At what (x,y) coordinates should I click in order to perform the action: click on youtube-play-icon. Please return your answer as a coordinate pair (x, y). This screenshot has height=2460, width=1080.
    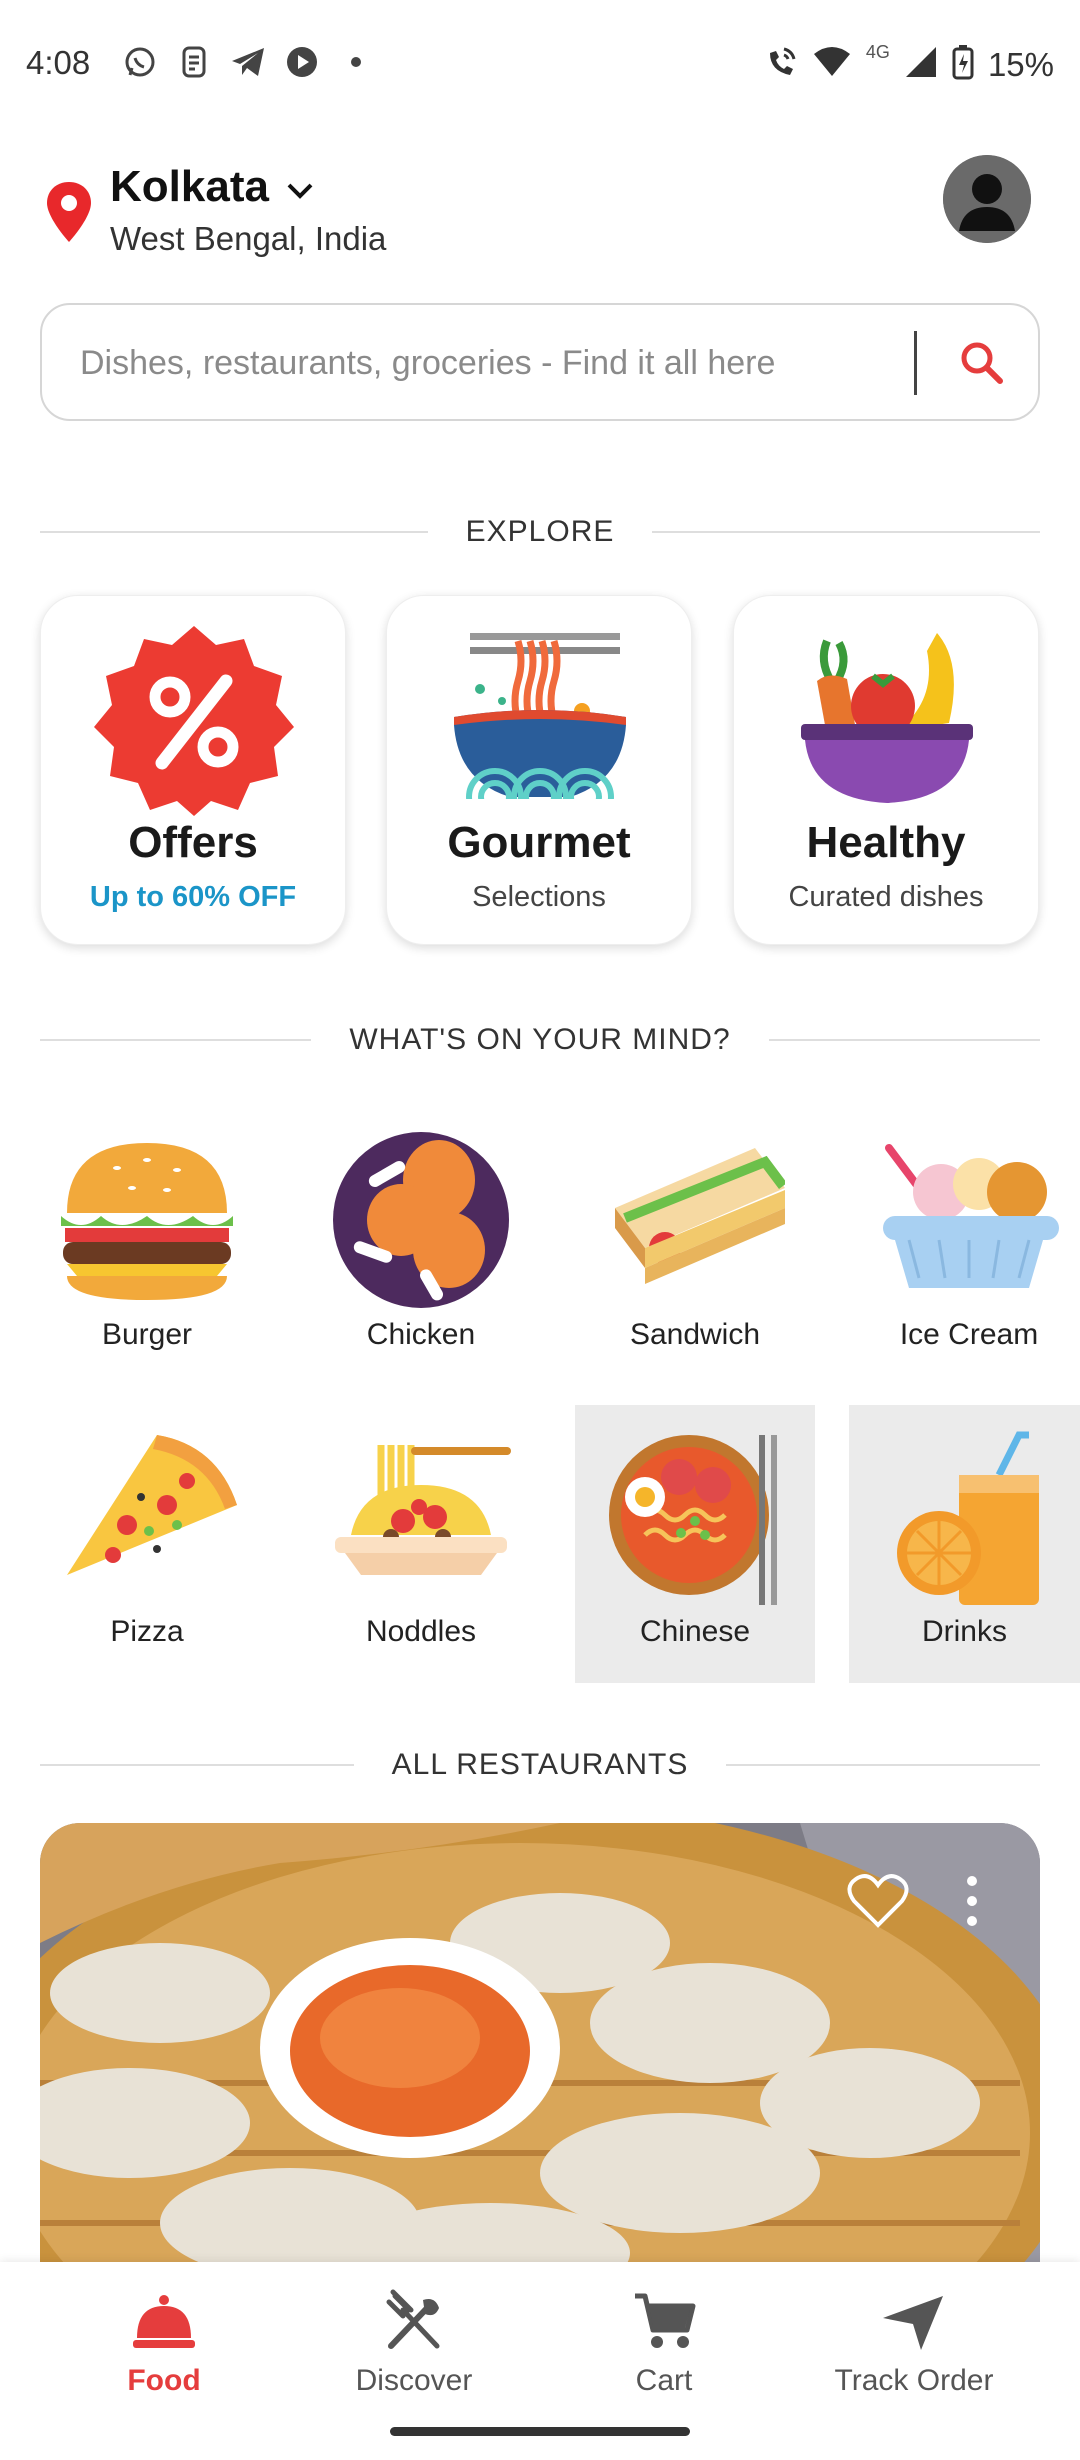
    Looking at the image, I should click on (302, 62).